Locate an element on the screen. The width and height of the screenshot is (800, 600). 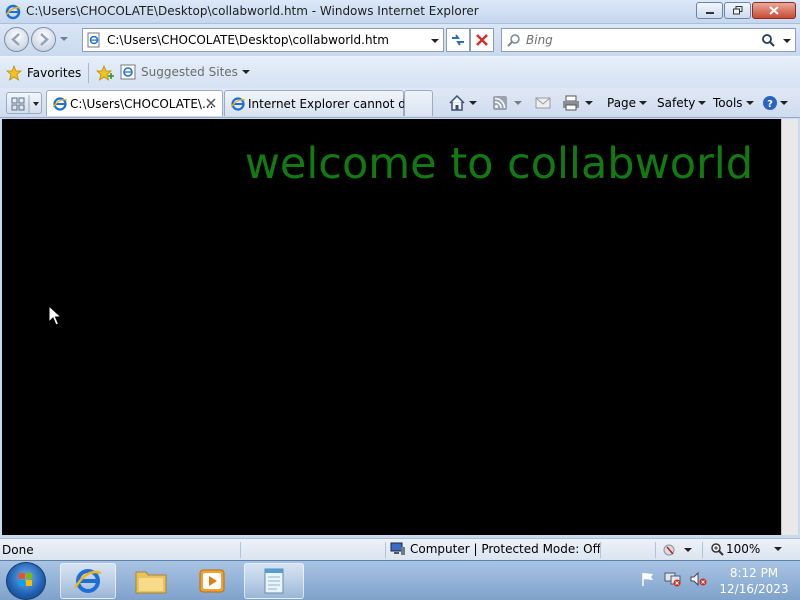
back-button is located at coordinates (16, 39).